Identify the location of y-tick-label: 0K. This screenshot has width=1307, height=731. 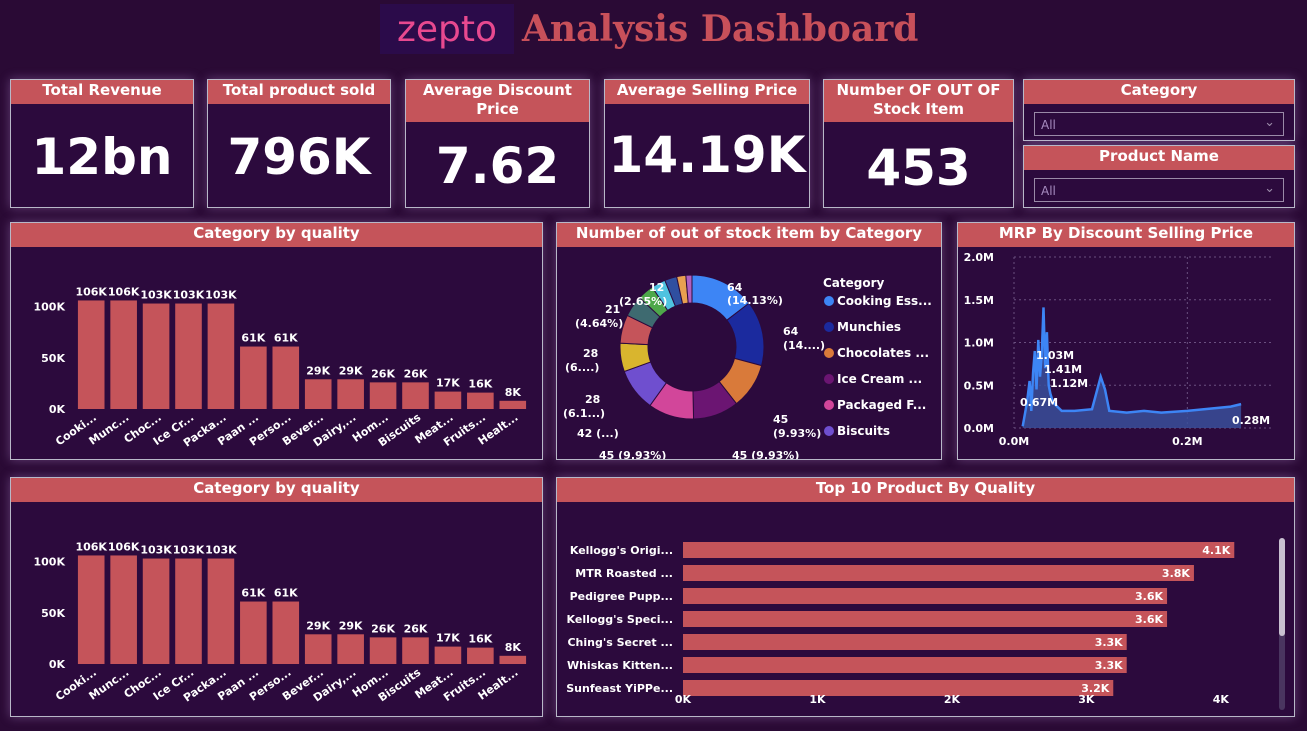
(57, 409).